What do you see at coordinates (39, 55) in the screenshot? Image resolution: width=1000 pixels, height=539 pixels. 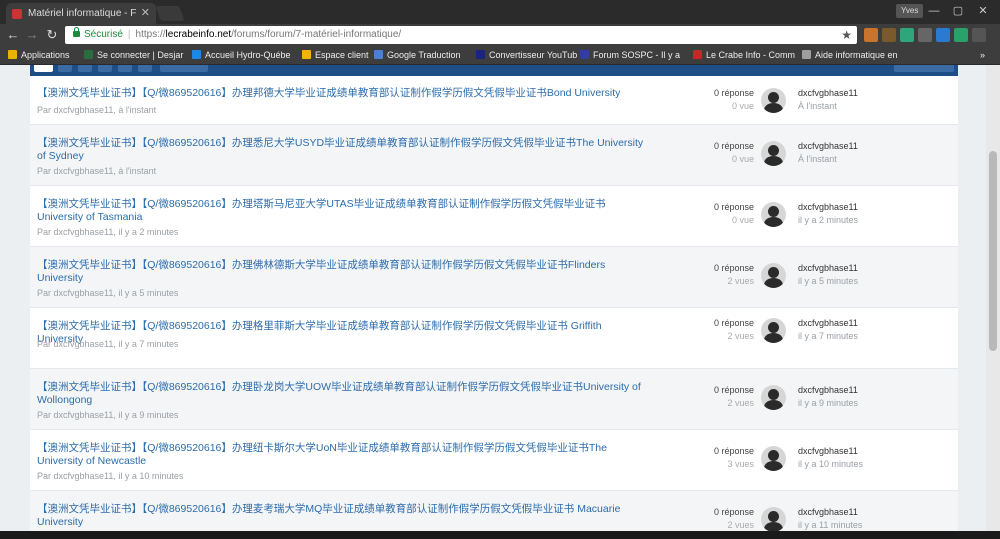 I see `bookmark-item: Applications` at bounding box center [39, 55].